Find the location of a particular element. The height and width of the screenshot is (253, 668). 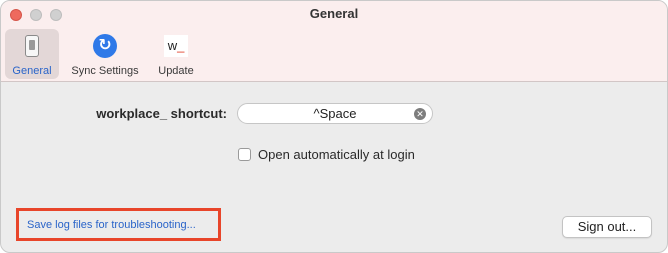

tab-update: w_ Update is located at coordinates (176, 54).